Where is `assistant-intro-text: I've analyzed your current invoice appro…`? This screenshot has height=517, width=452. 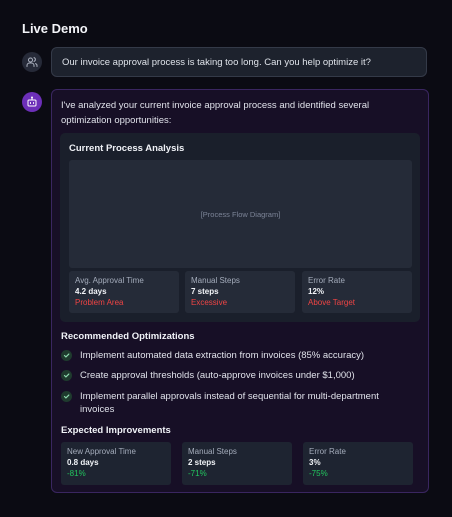
assistant-intro-text: I've analyzed your current invoice appro… is located at coordinates (215, 113).